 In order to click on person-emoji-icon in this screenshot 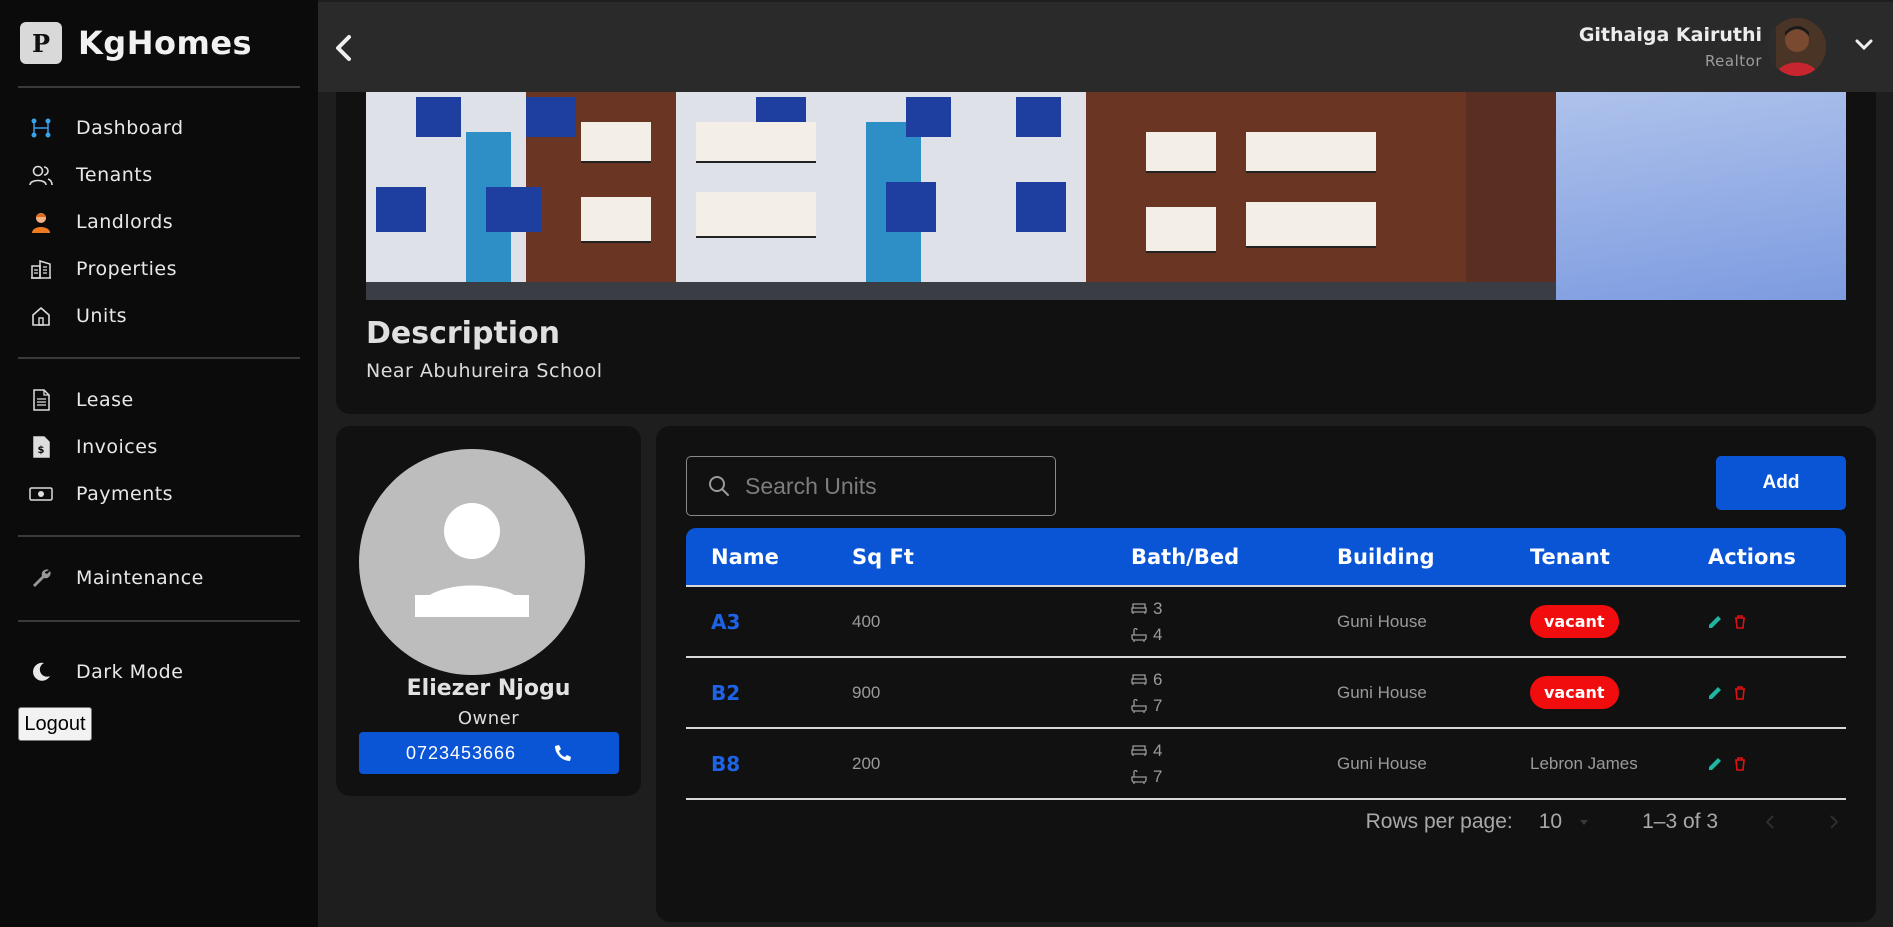, I will do `click(41, 222)`.